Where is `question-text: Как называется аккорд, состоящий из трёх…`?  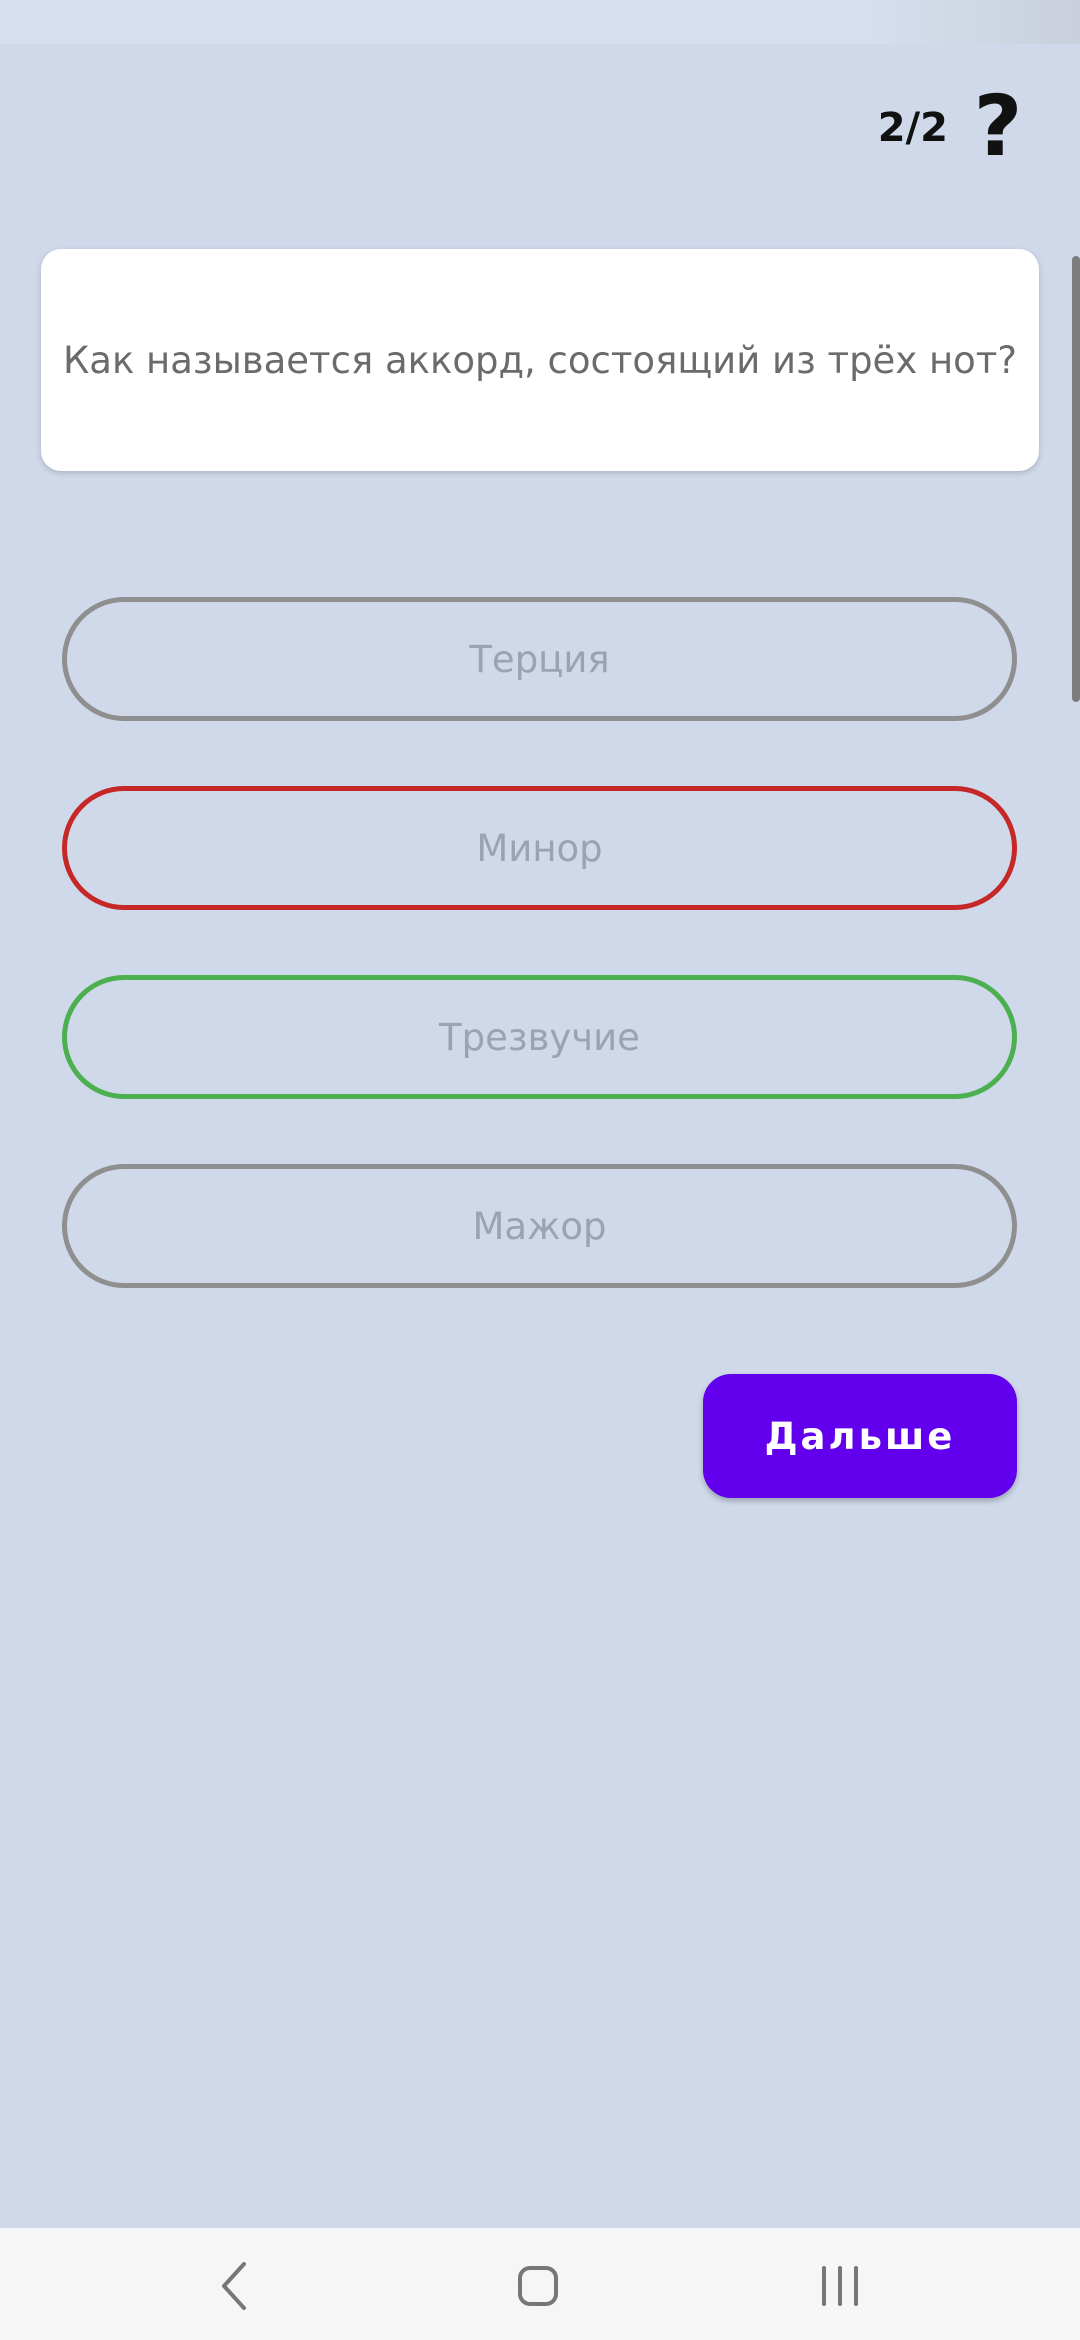 question-text: Как называется аккорд, состоящий из трёх… is located at coordinates (540, 360).